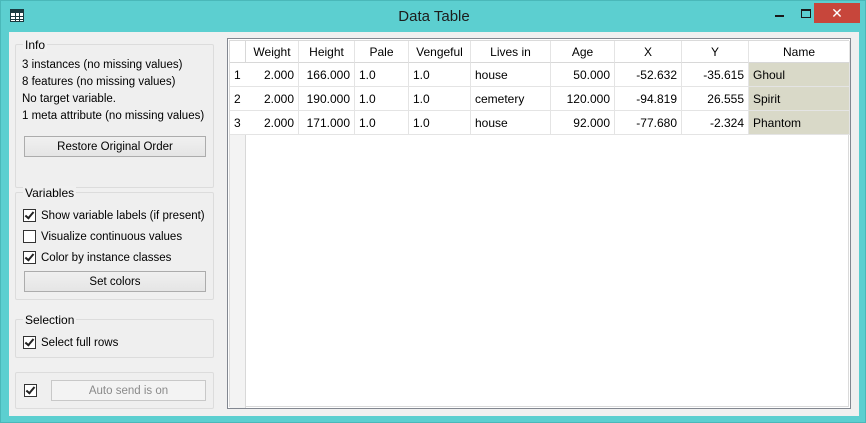 The height and width of the screenshot is (423, 866). Describe the element at coordinates (327, 123) in the screenshot. I see `table-cell: 171.000` at that location.